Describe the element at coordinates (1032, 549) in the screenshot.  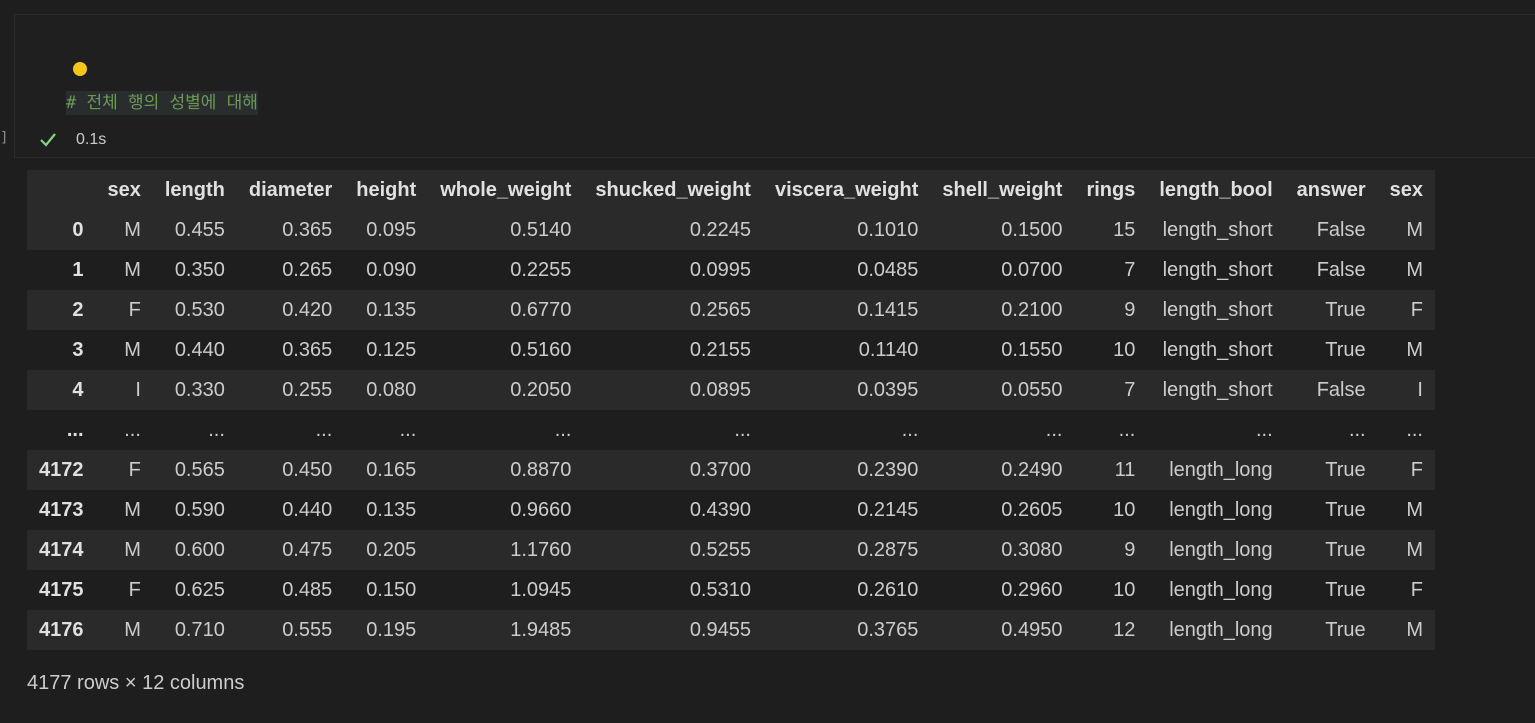
I see `table-cell: 0.3080` at that location.